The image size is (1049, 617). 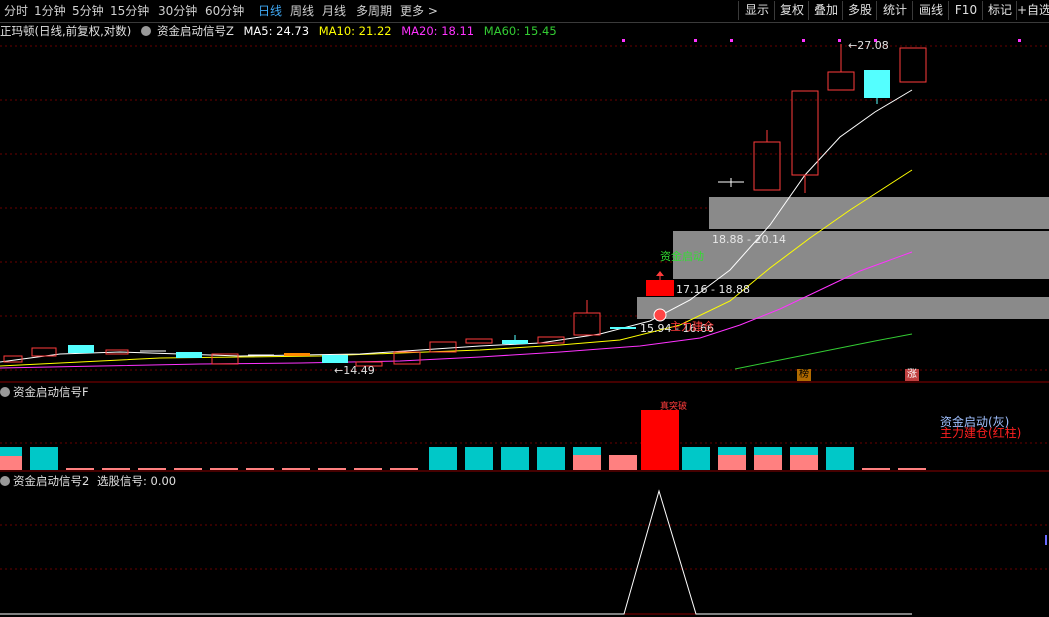 What do you see at coordinates (136, 481) in the screenshot?
I see `sub2-value: 选股信号: 0.00` at bounding box center [136, 481].